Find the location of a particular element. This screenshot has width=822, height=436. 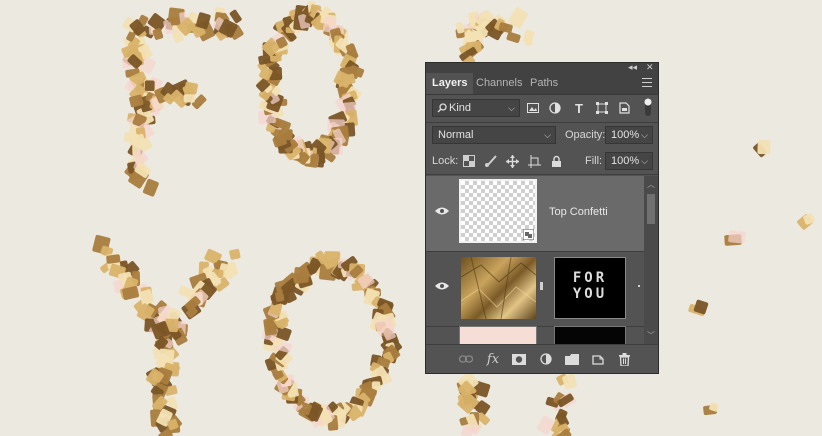

mask-text-line2: YOU is located at coordinates (590, 294).